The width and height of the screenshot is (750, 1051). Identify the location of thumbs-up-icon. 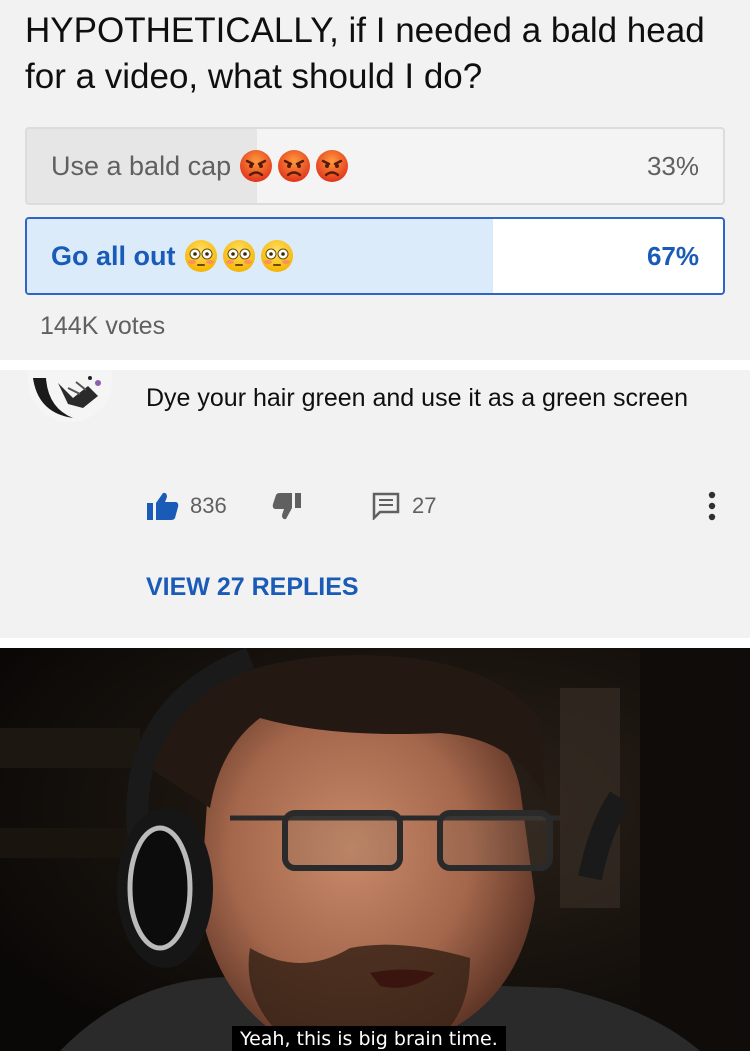
(163, 506).